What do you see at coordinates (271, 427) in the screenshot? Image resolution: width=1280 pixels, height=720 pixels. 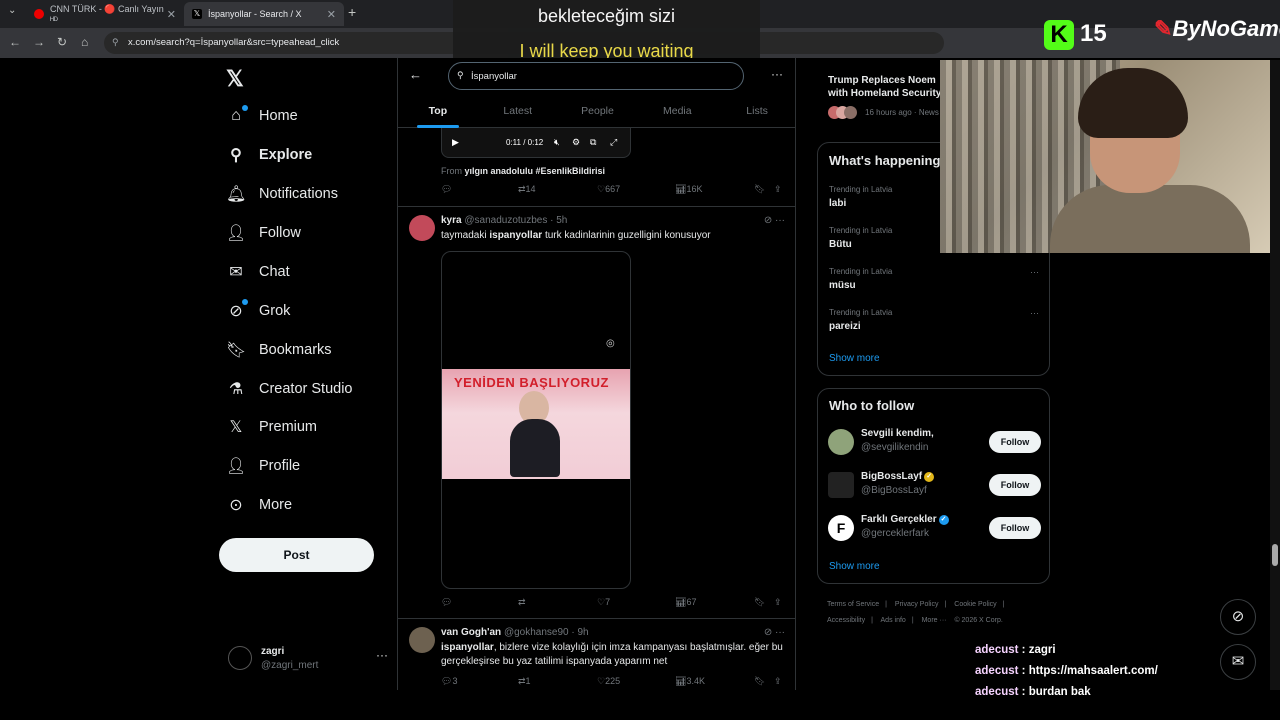 I see `nav-premium: 𝕏 Premium` at bounding box center [271, 427].